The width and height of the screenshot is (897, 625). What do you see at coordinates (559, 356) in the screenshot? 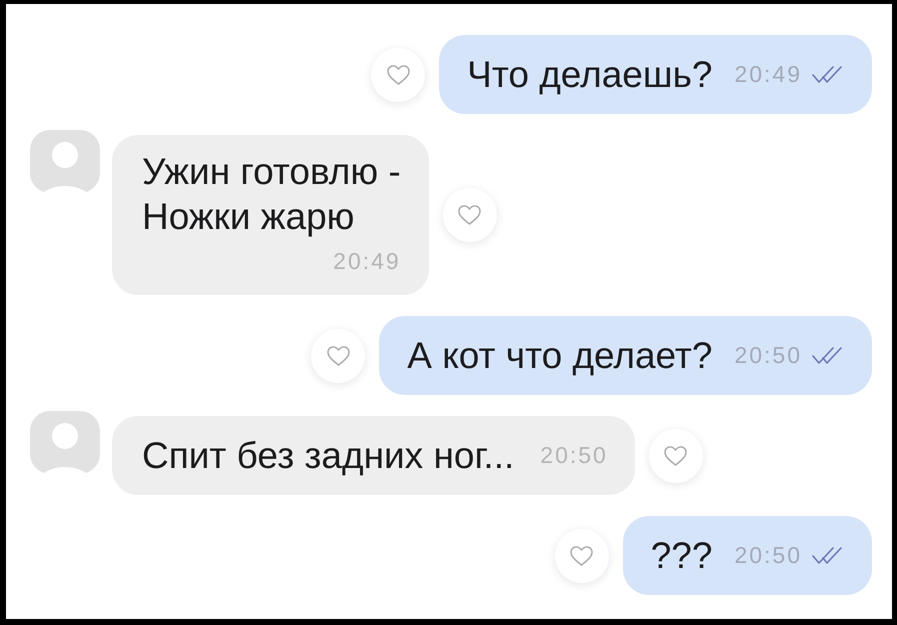
I see `message-text: А кот что делает?` at bounding box center [559, 356].